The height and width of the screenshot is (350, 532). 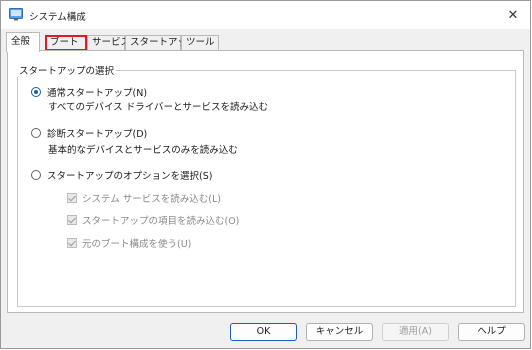 I want to click on use-original-boot-config-checkbox, so click(x=72, y=243).